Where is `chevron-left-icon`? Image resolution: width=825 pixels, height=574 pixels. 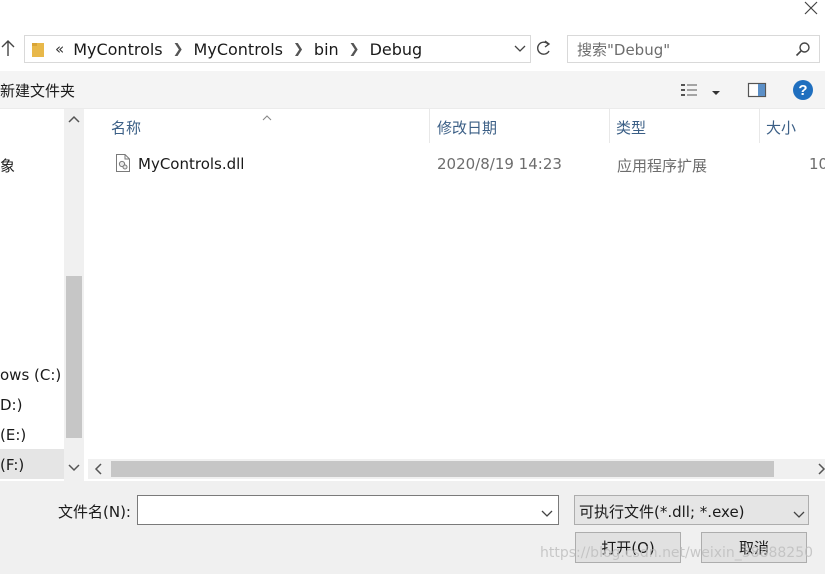
chevron-left-icon is located at coordinates (99, 469).